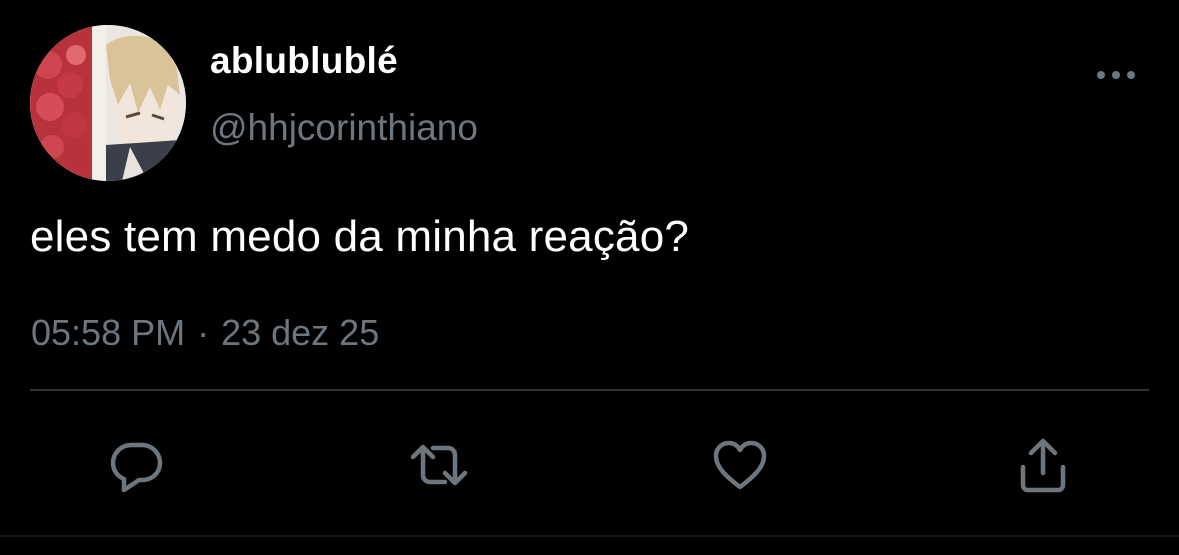 This screenshot has height=555, width=1179. I want to click on avatar-image, so click(108, 103).